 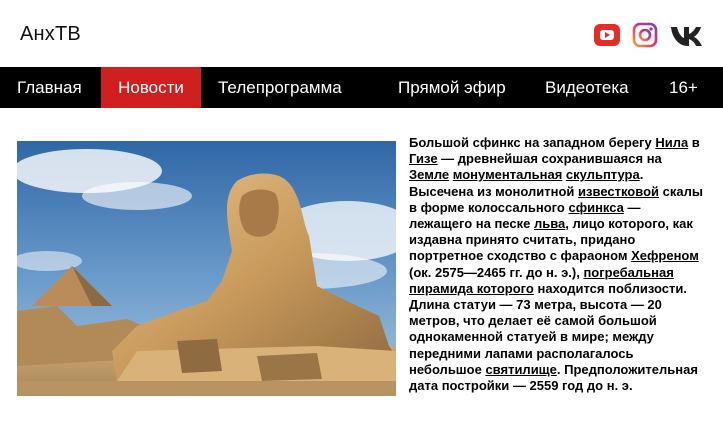 I want to click on age-rating-badge: 16+, so click(x=683, y=87).